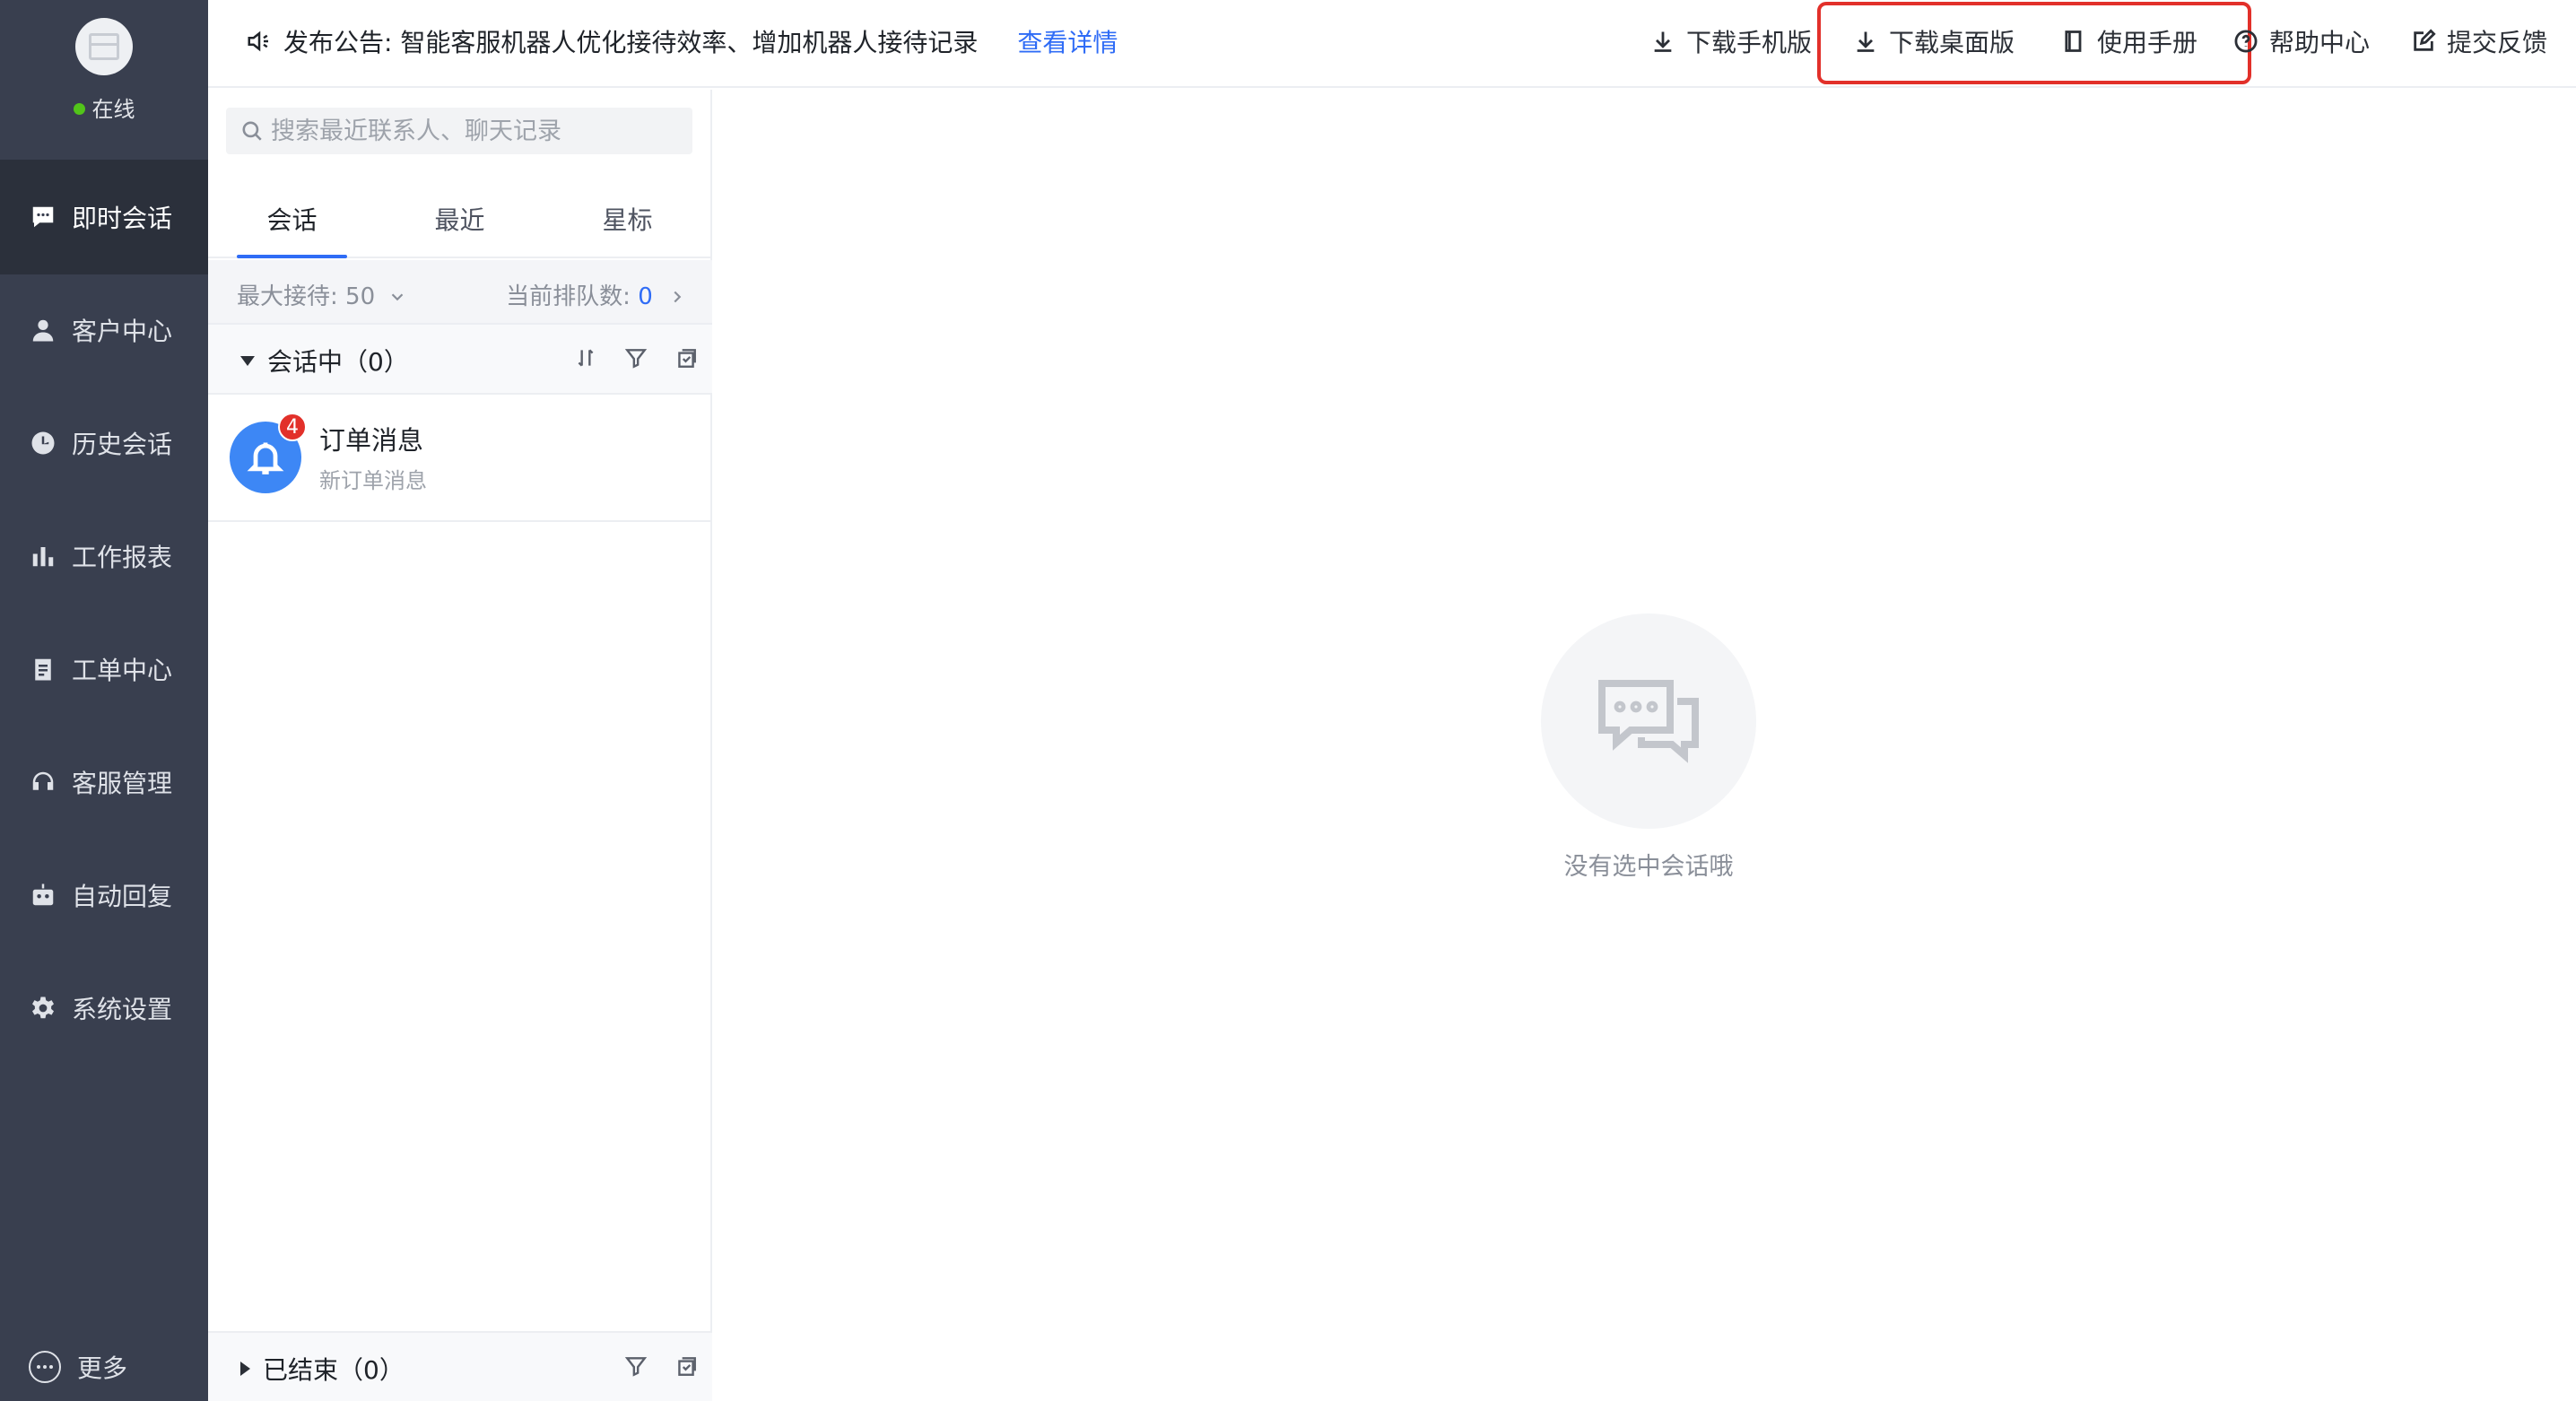 This screenshot has height=1401, width=2576. Describe the element at coordinates (631, 42) in the screenshot. I see `announcement-text: 发布公告: 智能客服机器人优化接待效率、增加机器人接待记录` at that location.